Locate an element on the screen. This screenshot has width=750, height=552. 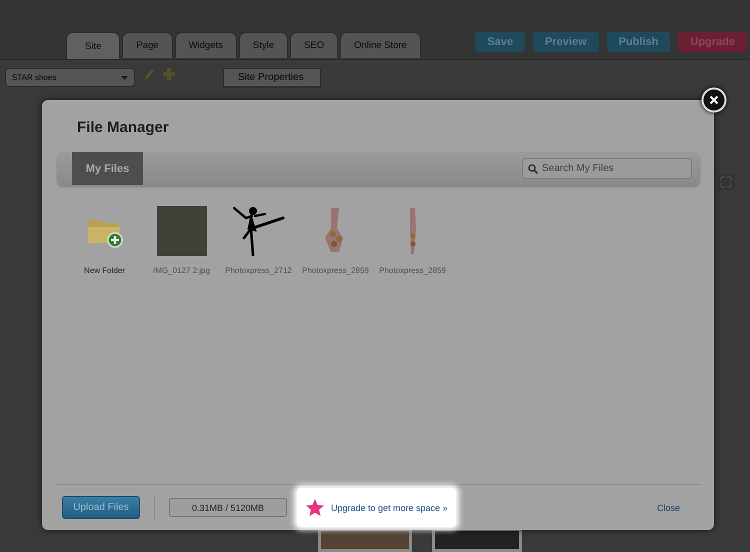
dancer-silhouette-drawing is located at coordinates (258, 231).